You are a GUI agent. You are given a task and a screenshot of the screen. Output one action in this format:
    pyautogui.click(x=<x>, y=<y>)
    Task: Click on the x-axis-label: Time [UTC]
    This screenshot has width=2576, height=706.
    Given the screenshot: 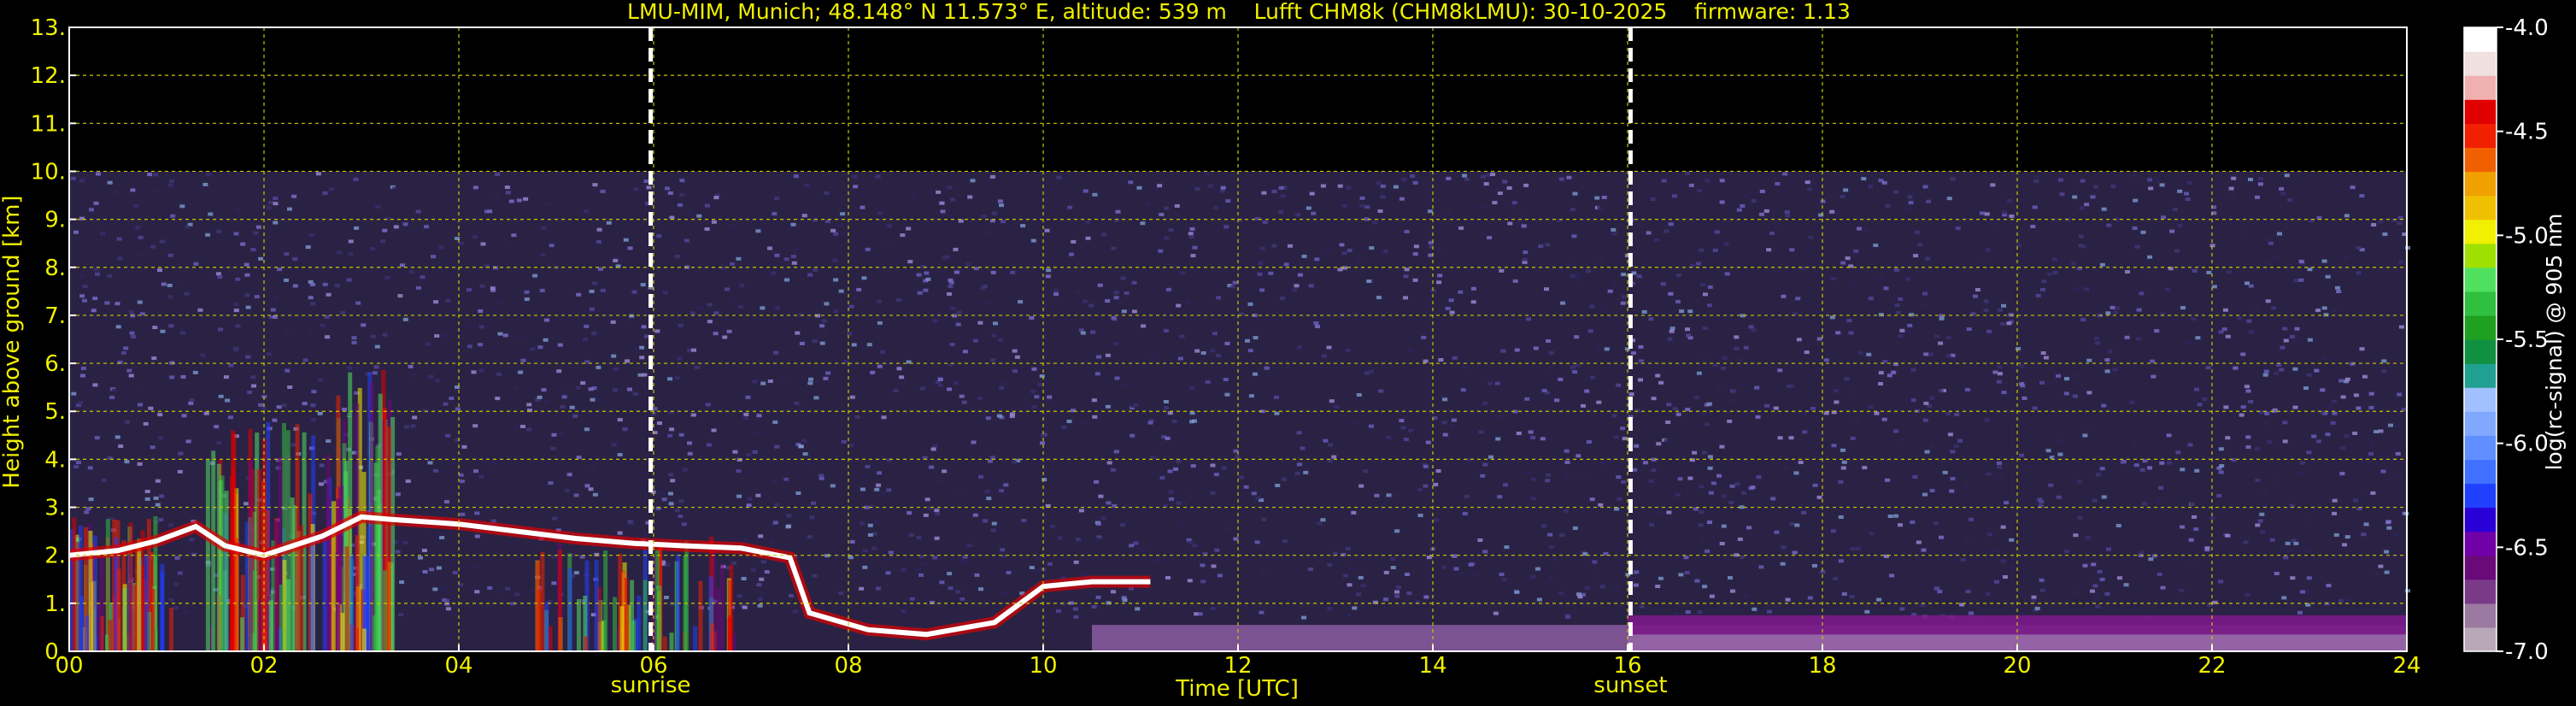 What is the action you would take?
    pyautogui.click(x=1237, y=689)
    